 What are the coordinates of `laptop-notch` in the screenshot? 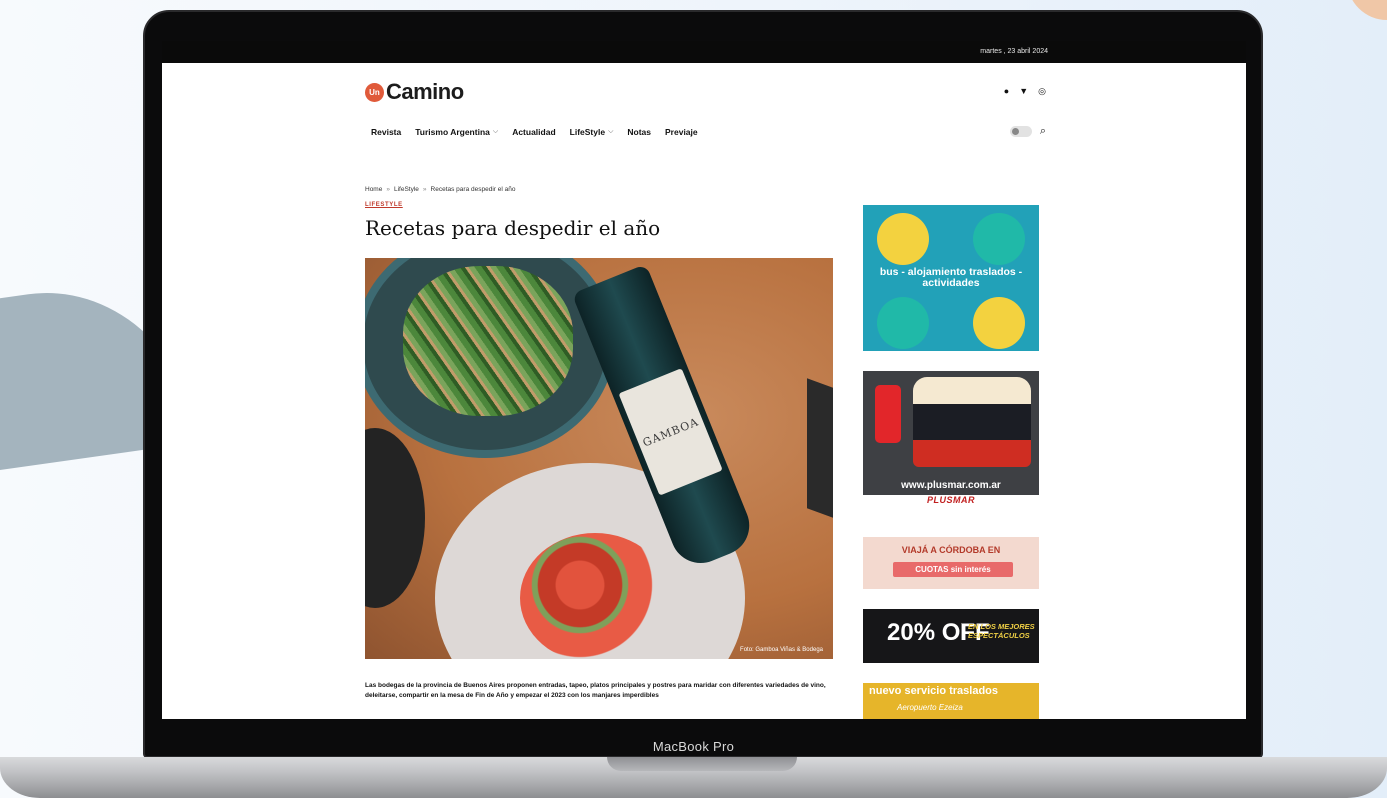 It's located at (702, 764).